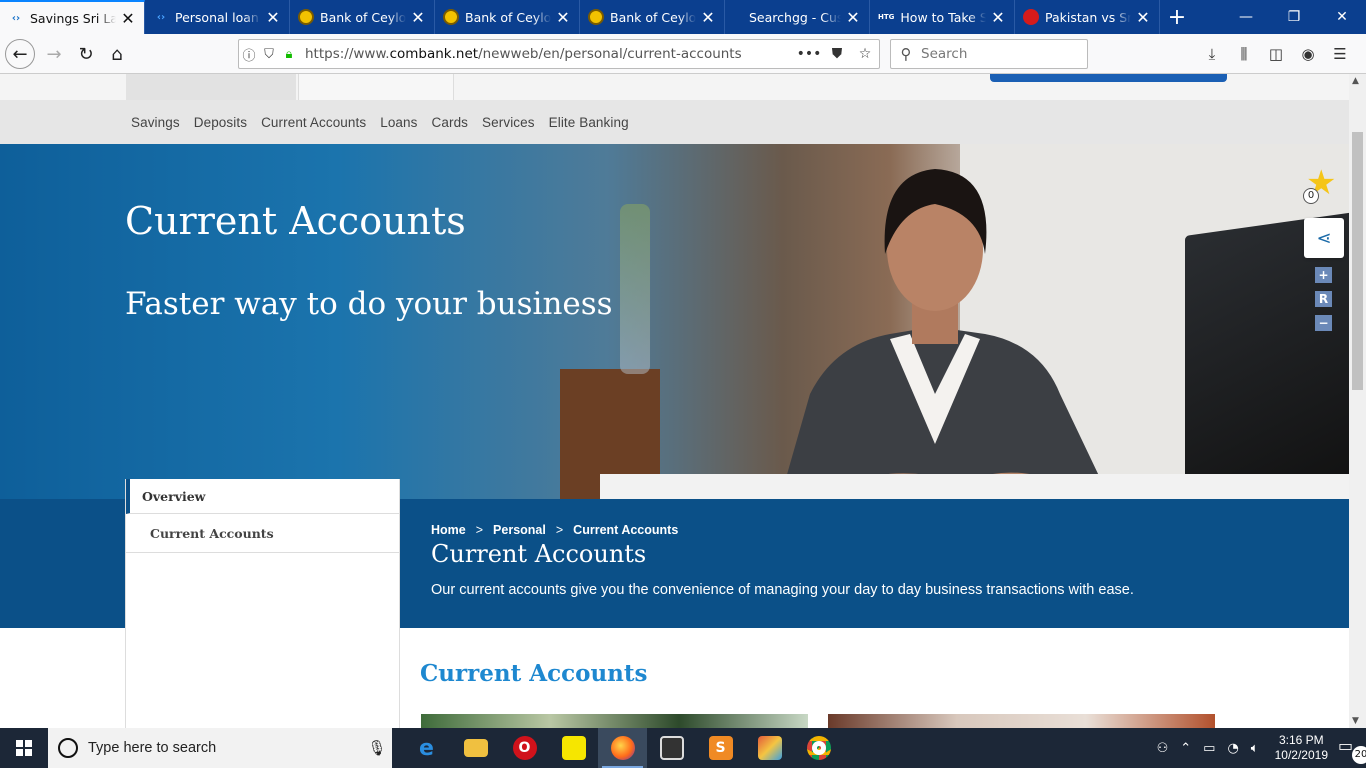  What do you see at coordinates (68, 748) in the screenshot?
I see `cortana-icon` at bounding box center [68, 748].